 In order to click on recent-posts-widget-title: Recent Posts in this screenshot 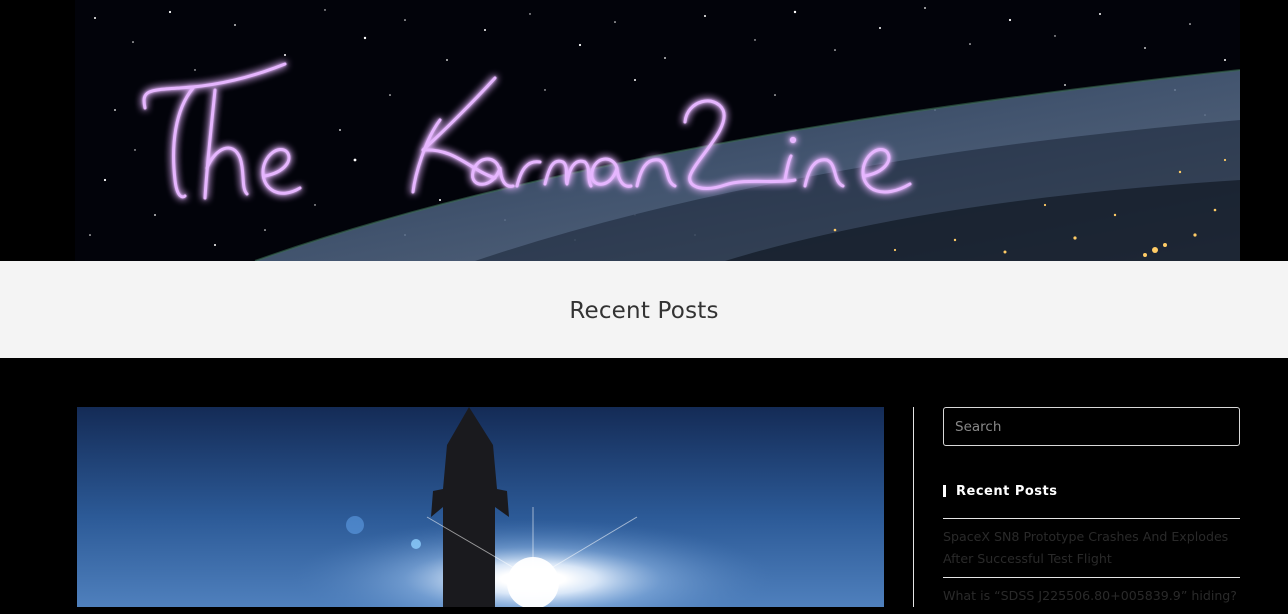, I will do `click(1091, 492)`.